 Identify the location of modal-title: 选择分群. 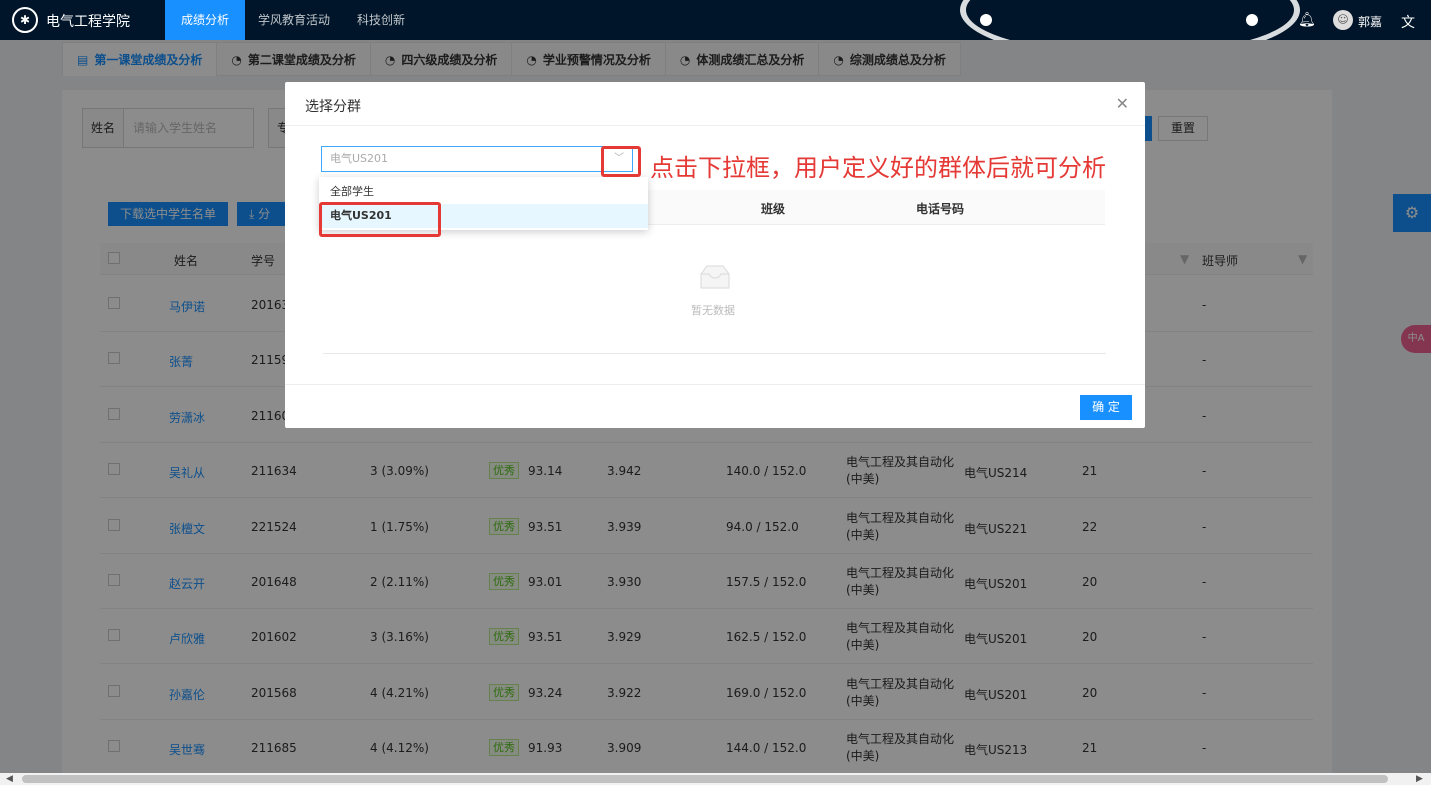
(333, 107).